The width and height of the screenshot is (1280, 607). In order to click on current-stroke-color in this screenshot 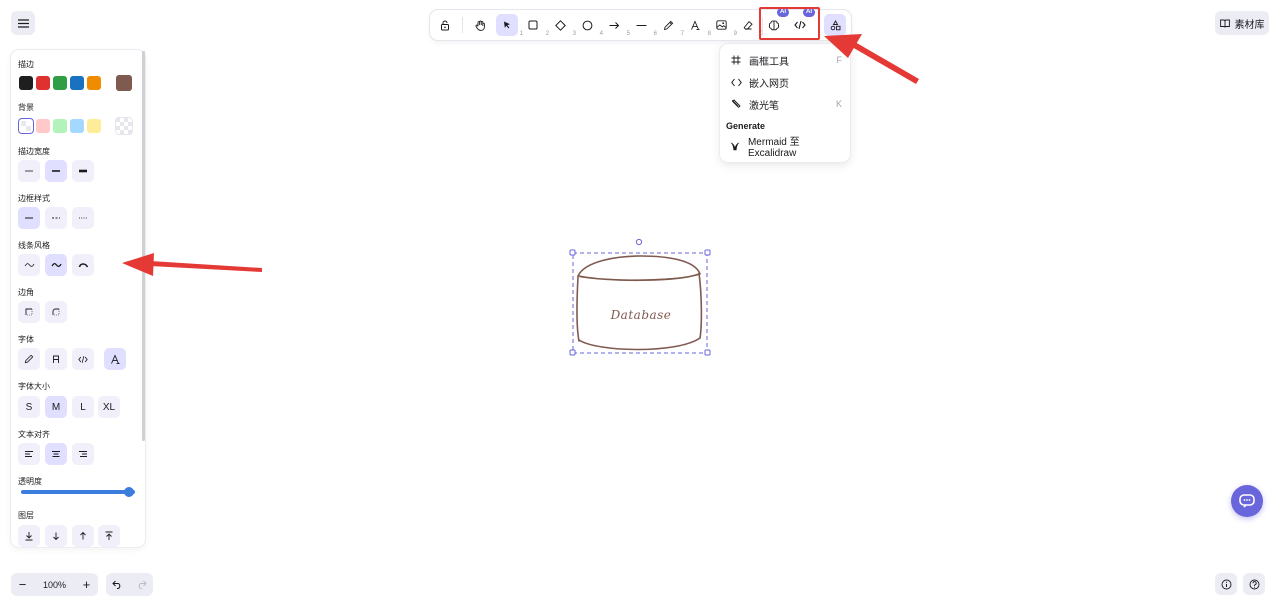, I will do `click(124, 83)`.